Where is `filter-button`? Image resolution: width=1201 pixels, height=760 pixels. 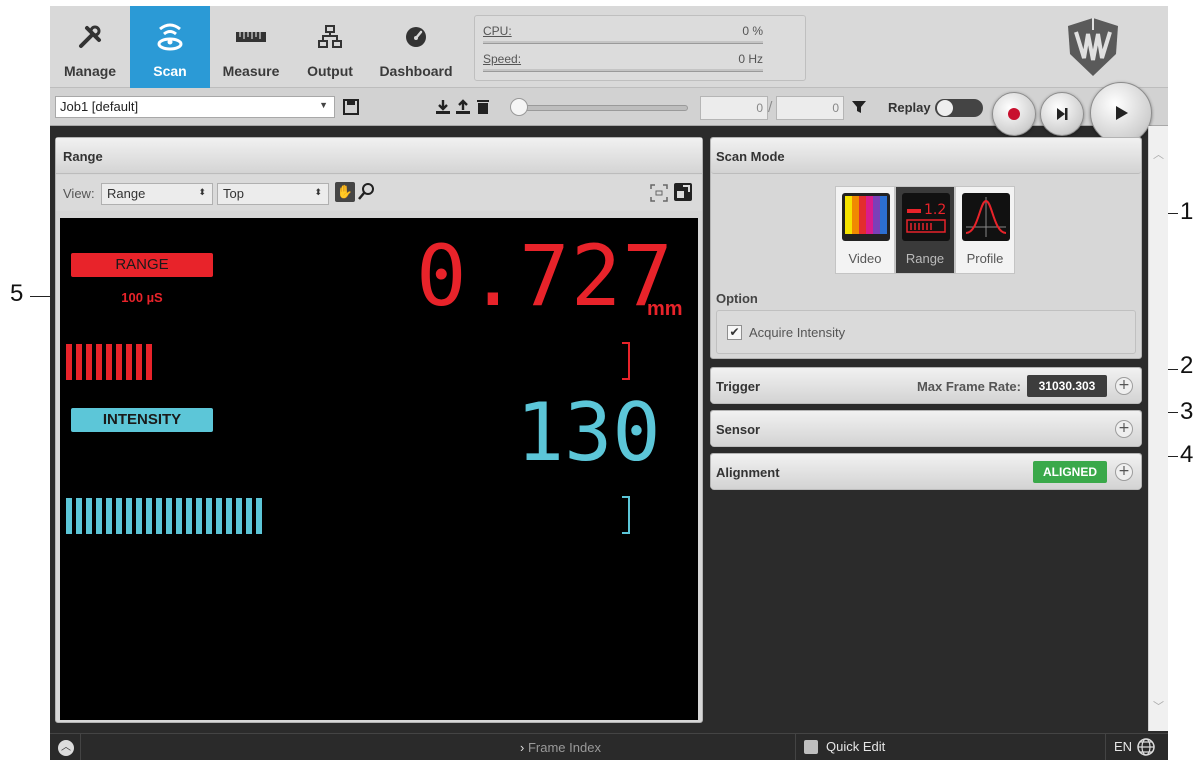
filter-button is located at coordinates (859, 107).